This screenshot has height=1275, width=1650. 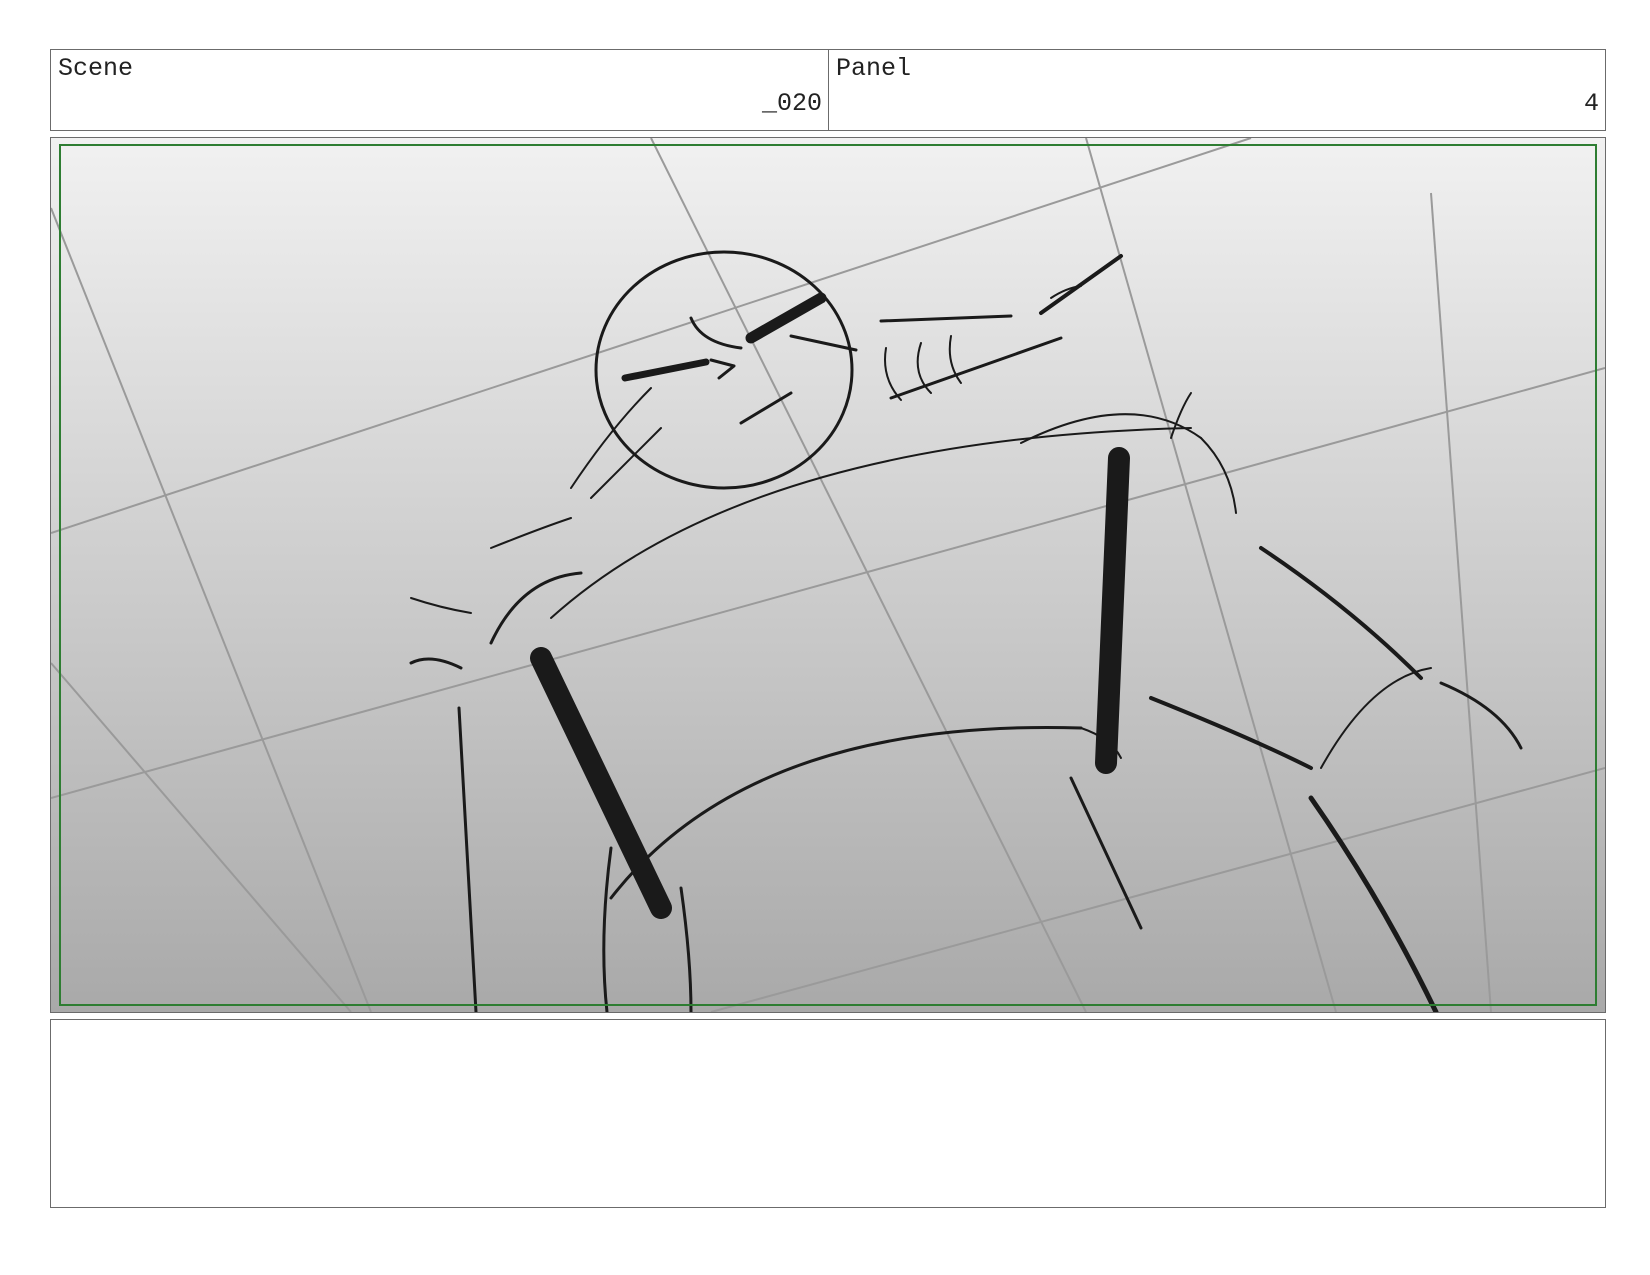 I want to click on scene-number: _020, so click(x=791, y=103).